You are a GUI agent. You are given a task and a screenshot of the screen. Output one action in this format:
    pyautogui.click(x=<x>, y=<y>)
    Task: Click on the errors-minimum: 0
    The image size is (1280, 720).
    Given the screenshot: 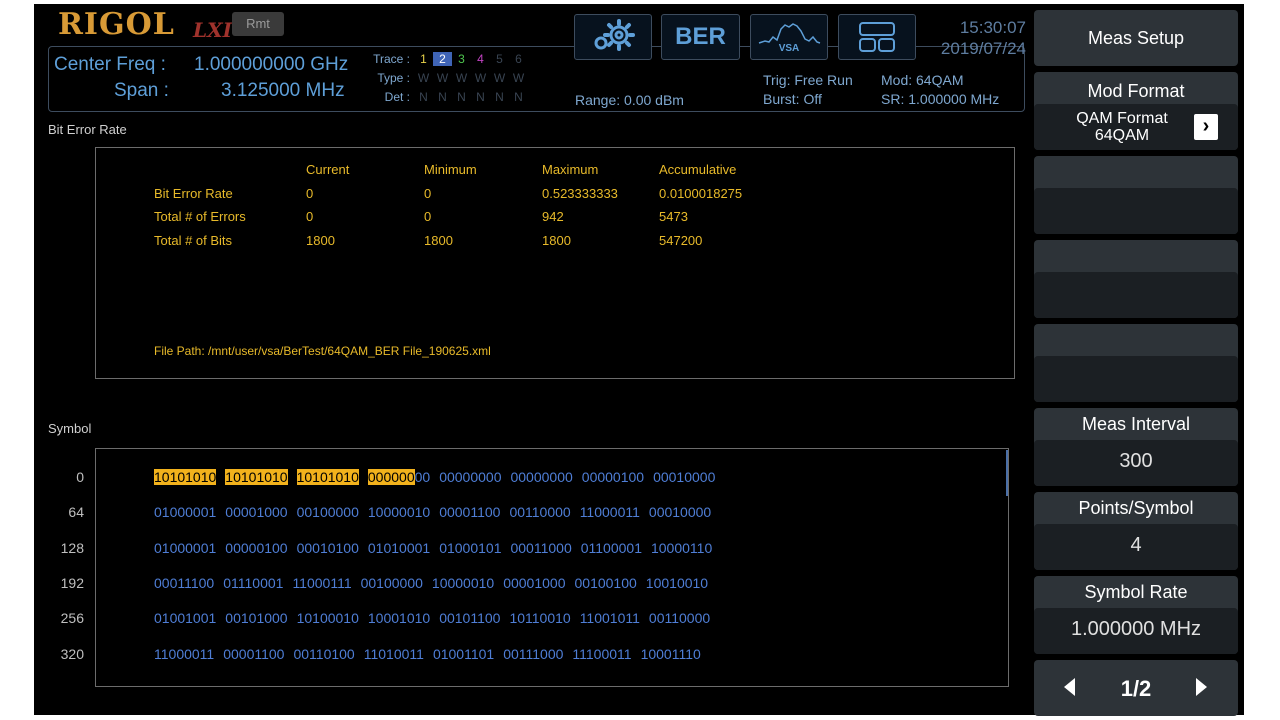 What is the action you would take?
    pyautogui.click(x=428, y=216)
    